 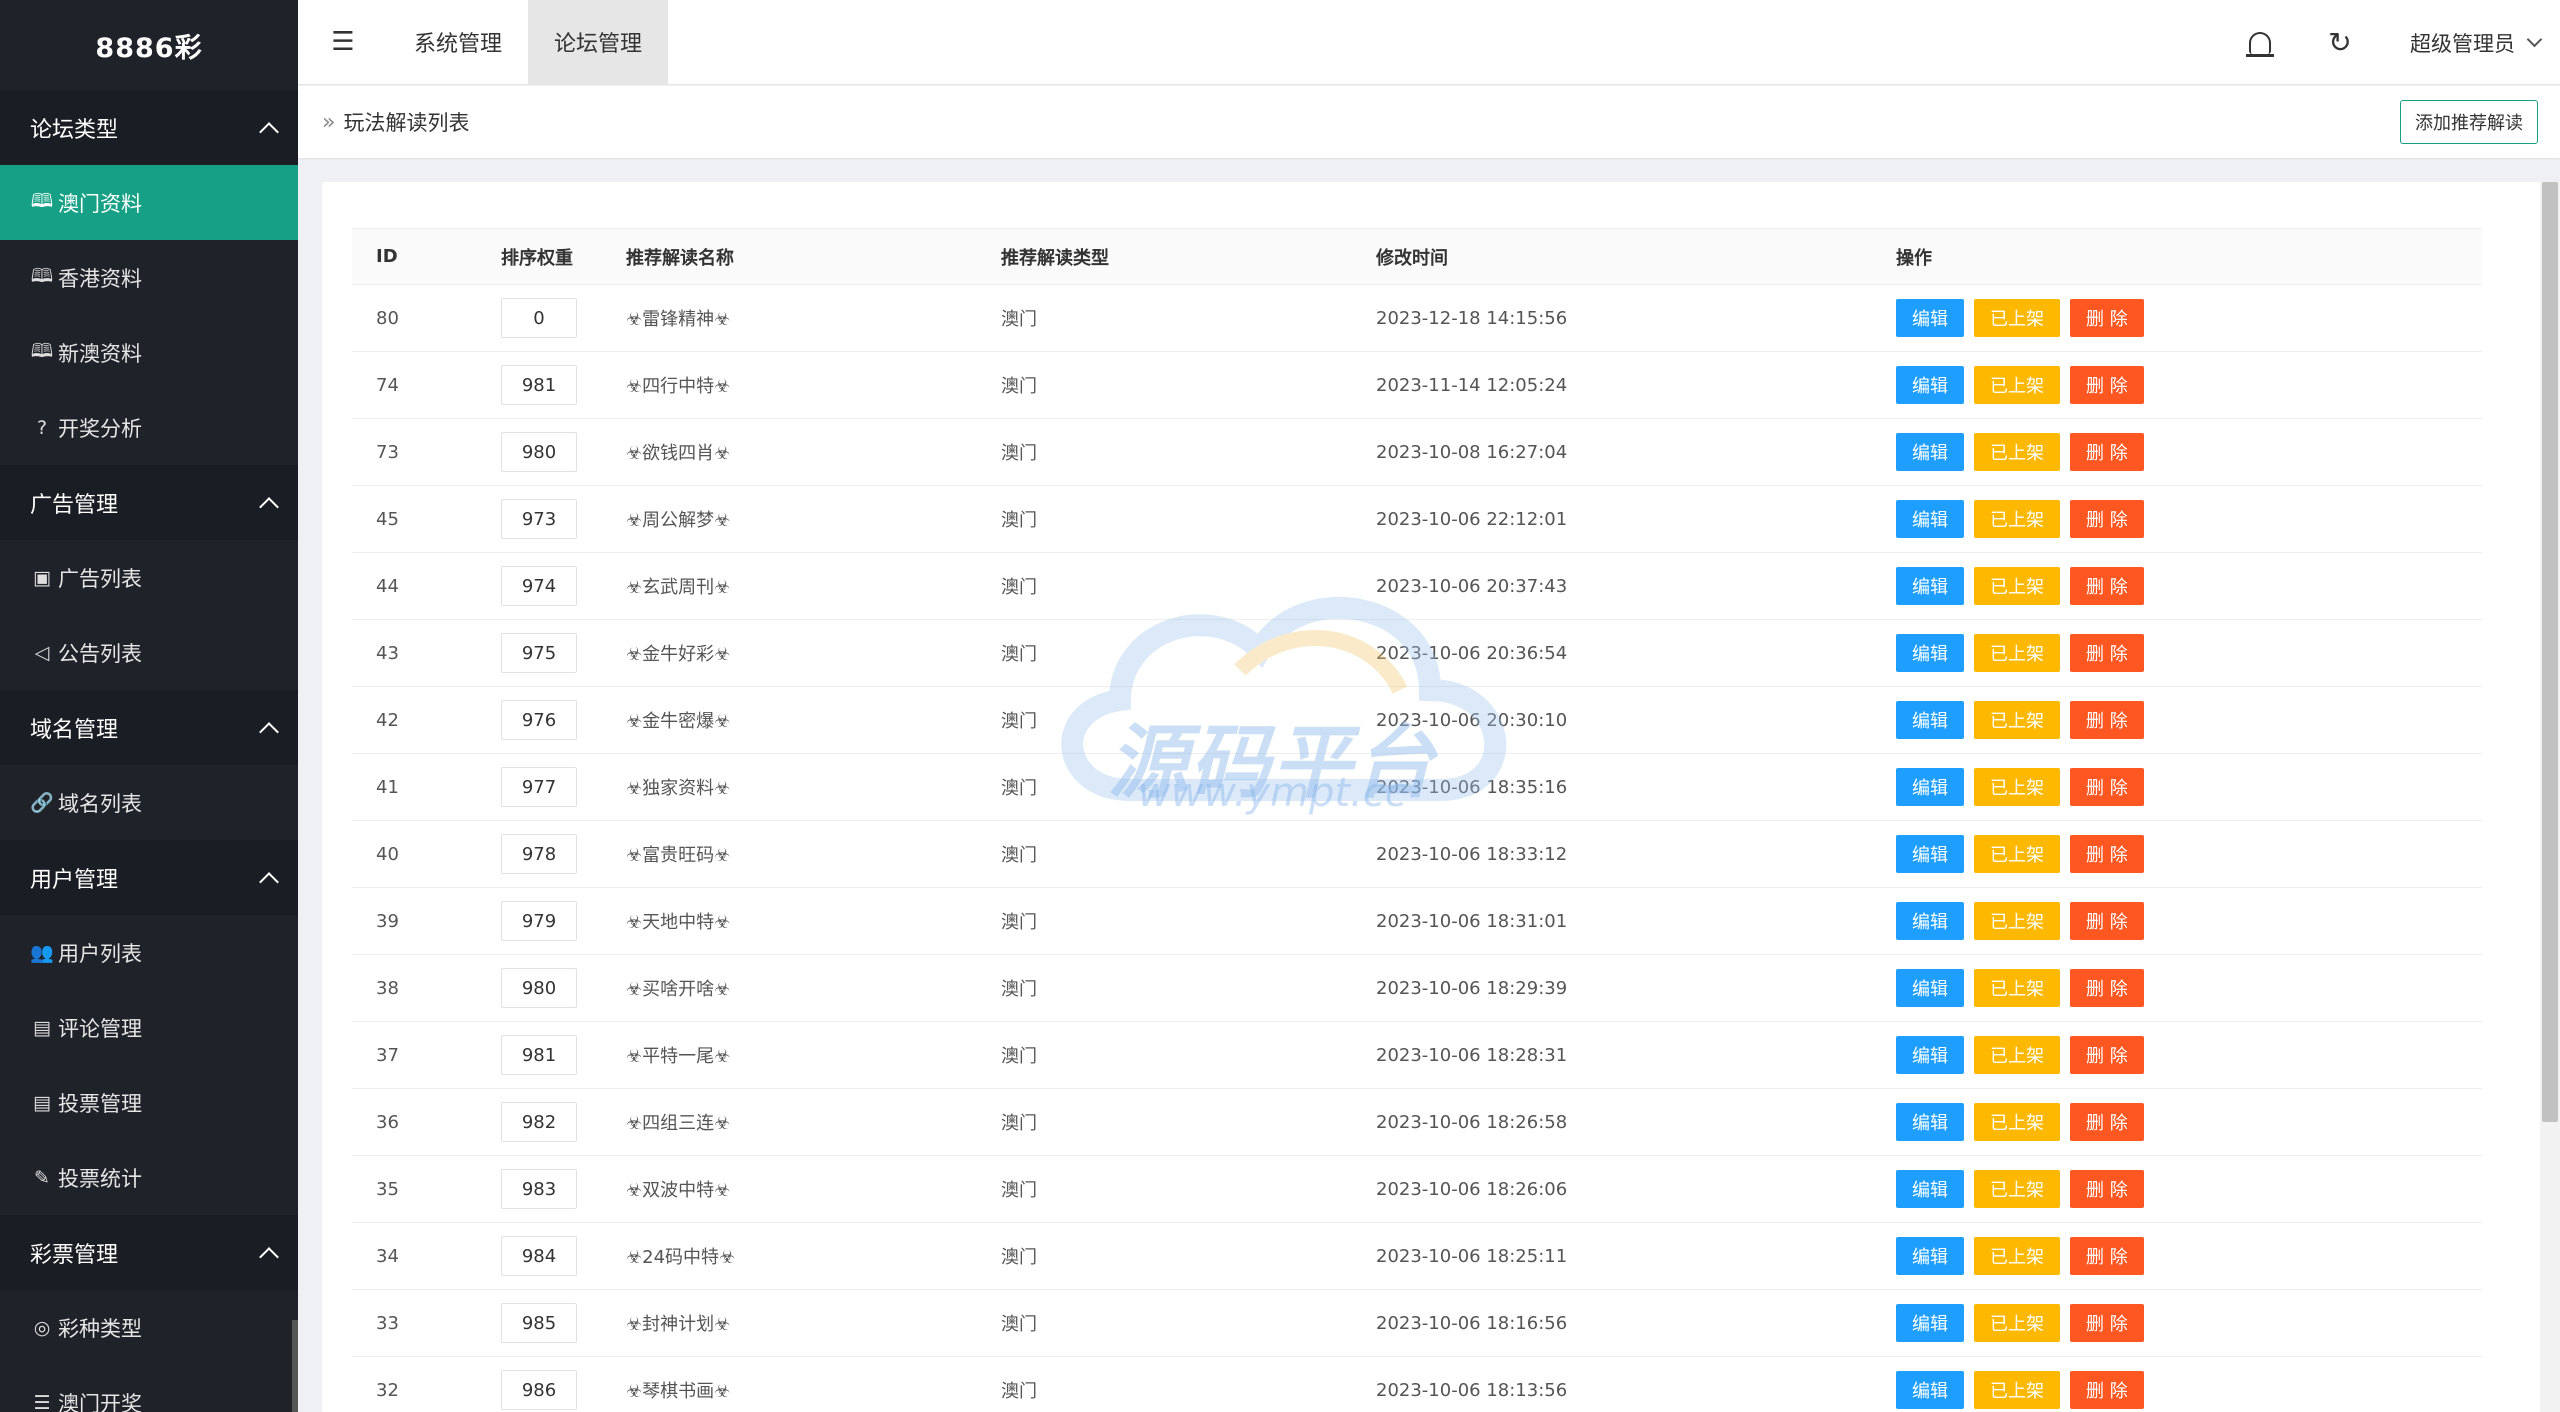 What do you see at coordinates (2340, 42) in the screenshot?
I see `refresh-icon: ↻` at bounding box center [2340, 42].